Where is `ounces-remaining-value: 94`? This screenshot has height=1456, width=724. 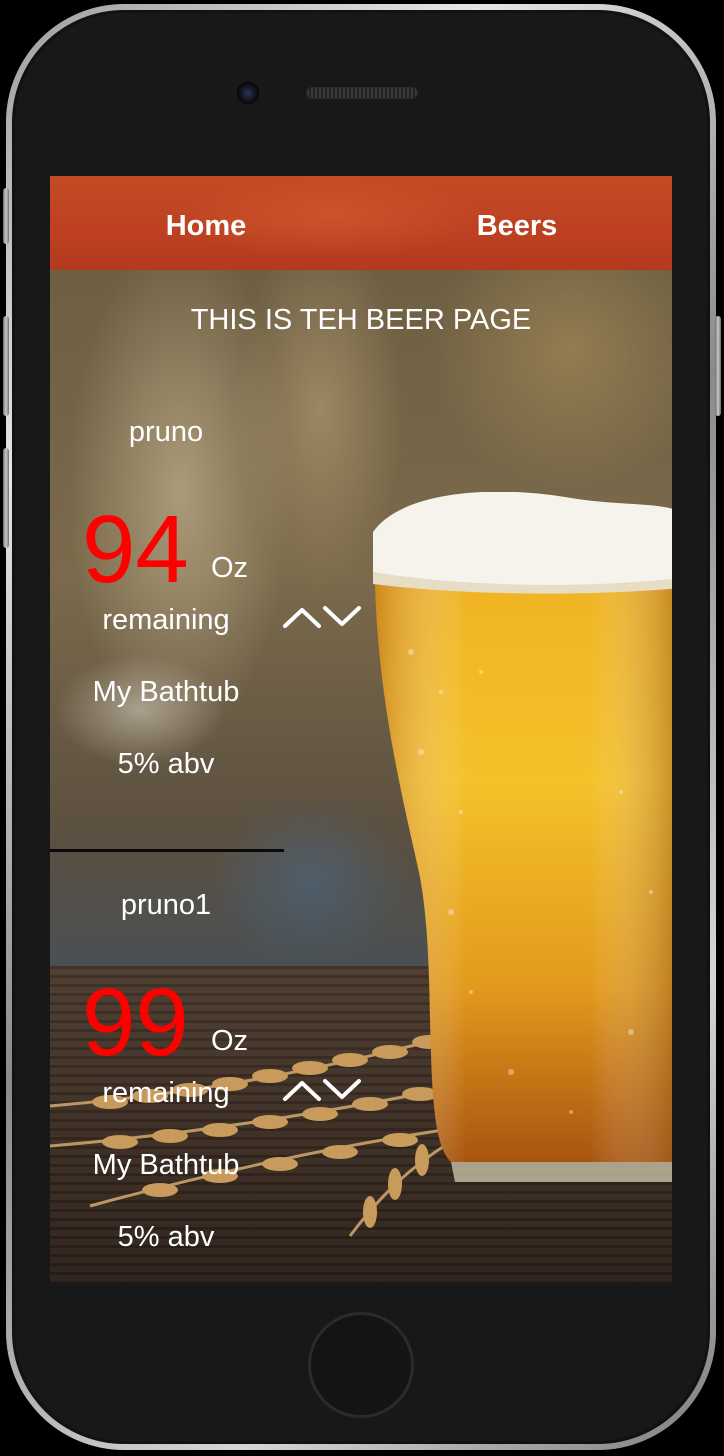
ounces-remaining-value: 94 is located at coordinates (135, 549).